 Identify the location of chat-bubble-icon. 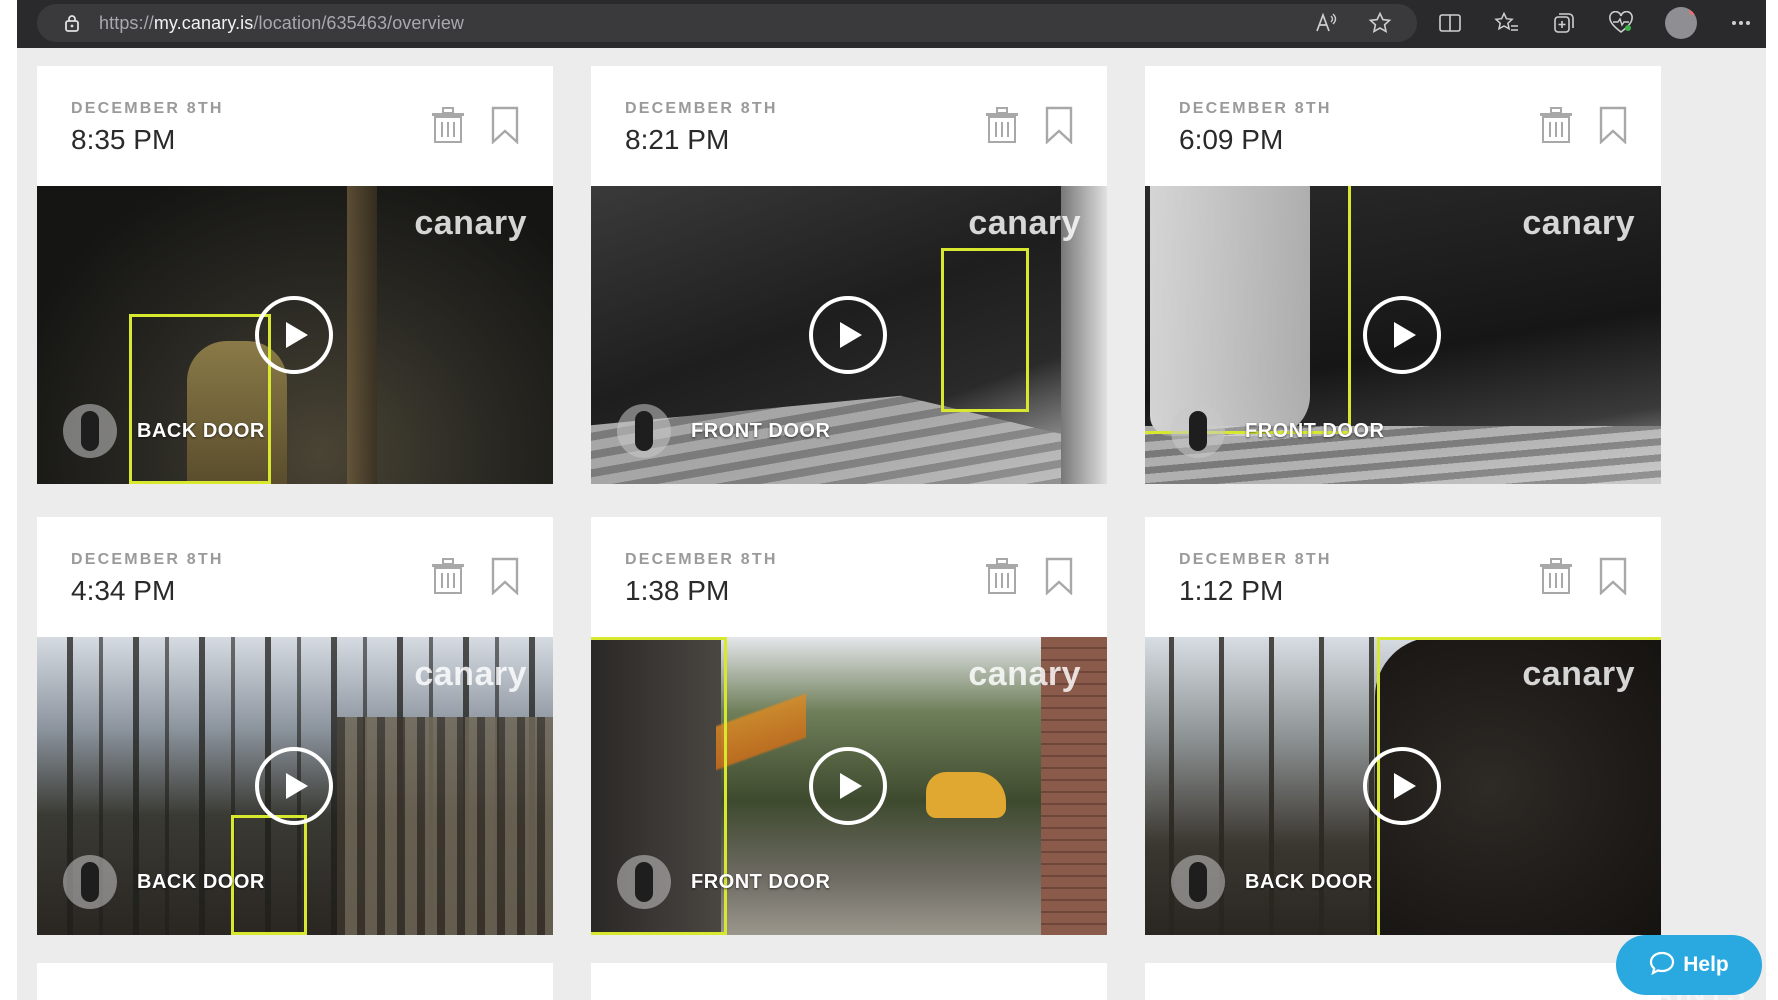
(1662, 965).